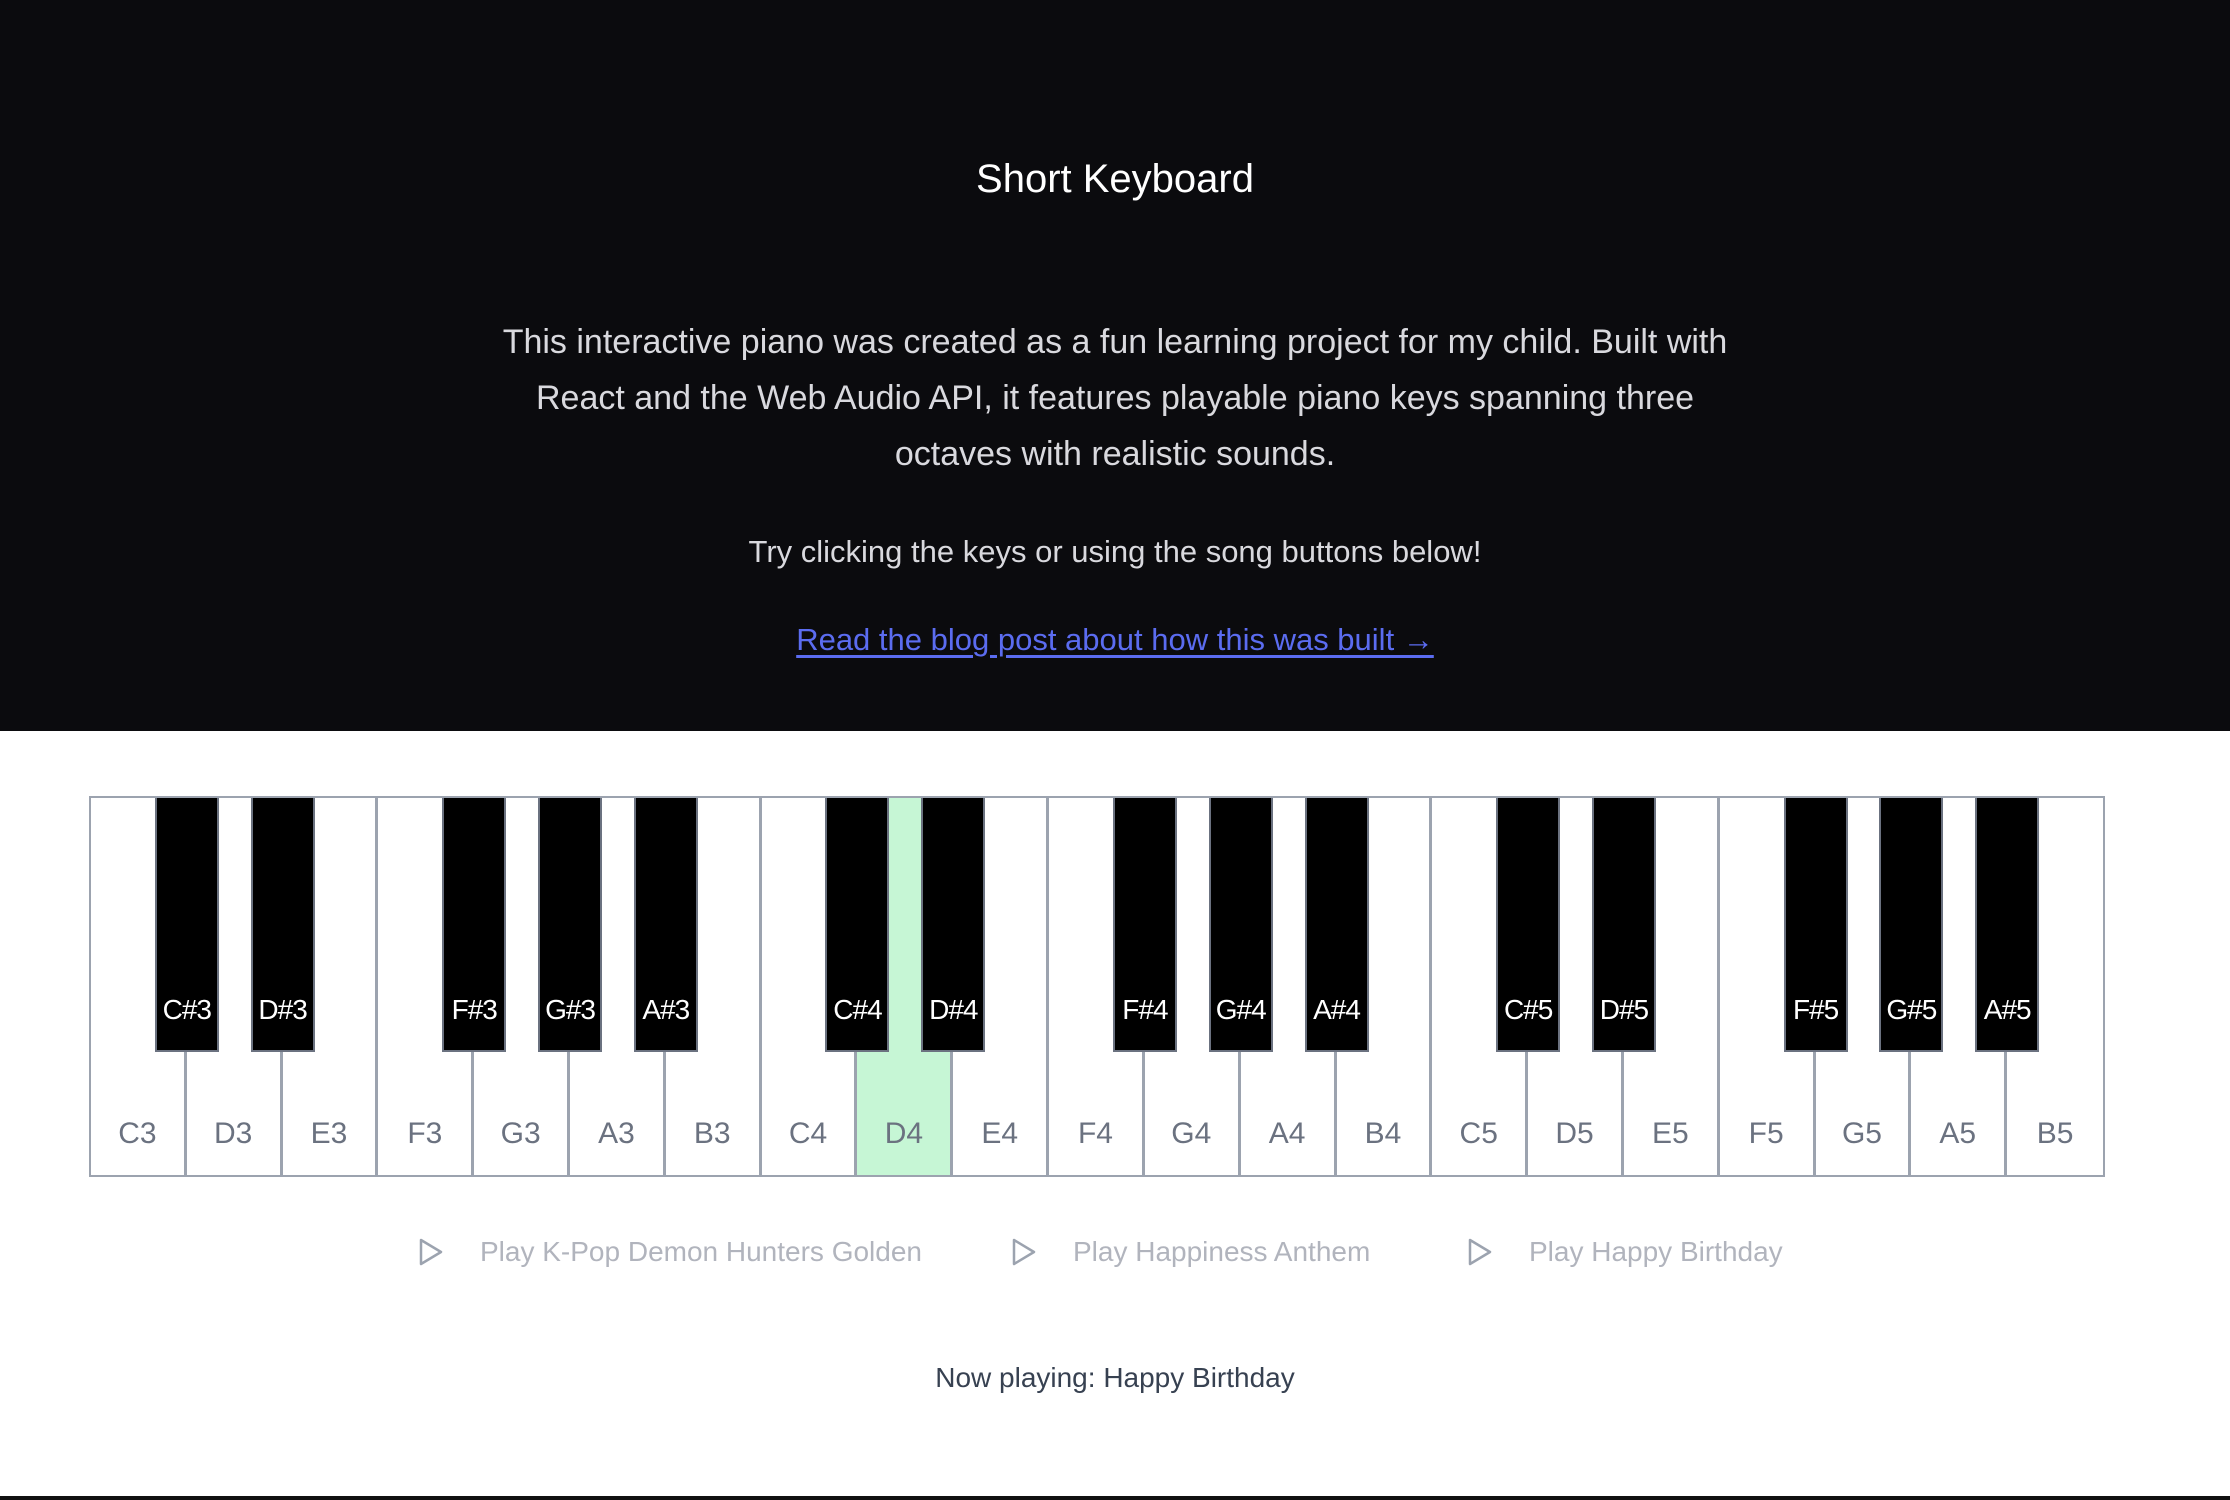 This screenshot has width=2230, height=1500. Describe the element at coordinates (474, 925) in the screenshot. I see `black-key-f-sharp3: F#3` at that location.